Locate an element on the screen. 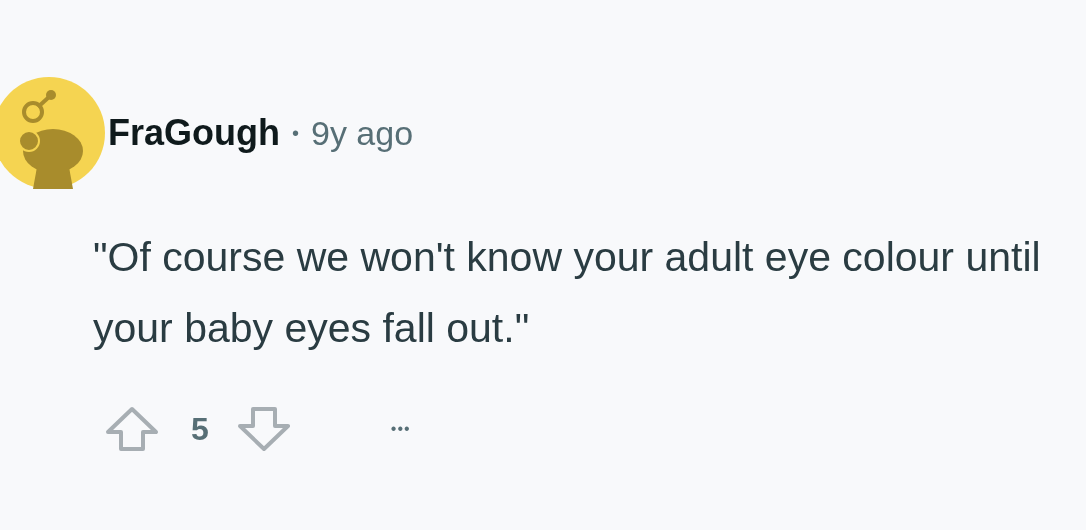  upvote-button is located at coordinates (132, 429).